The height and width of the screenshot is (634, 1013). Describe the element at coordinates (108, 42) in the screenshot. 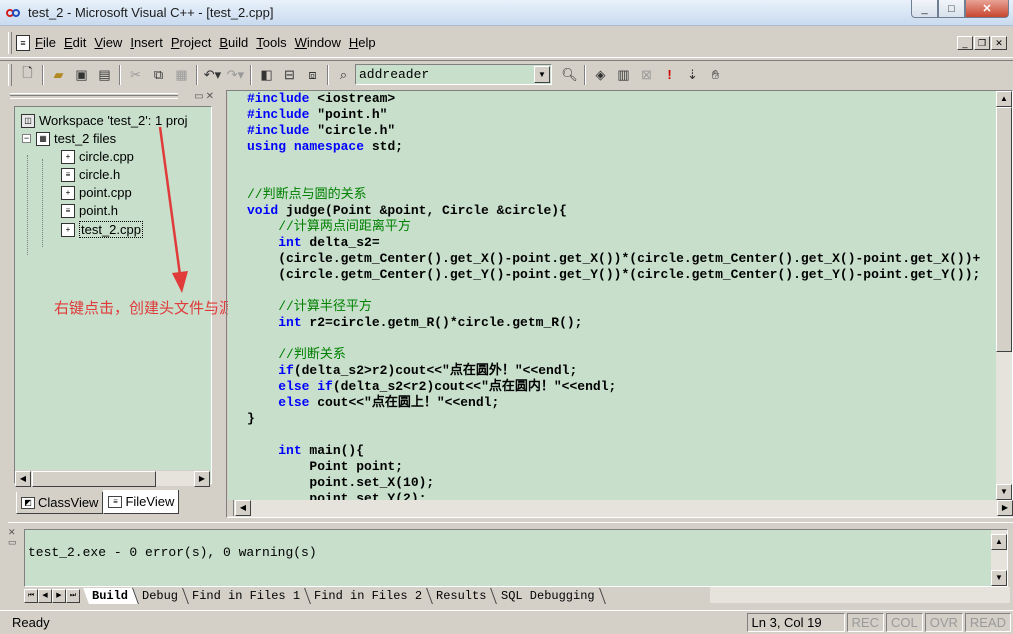

I see `menu-view: View` at that location.